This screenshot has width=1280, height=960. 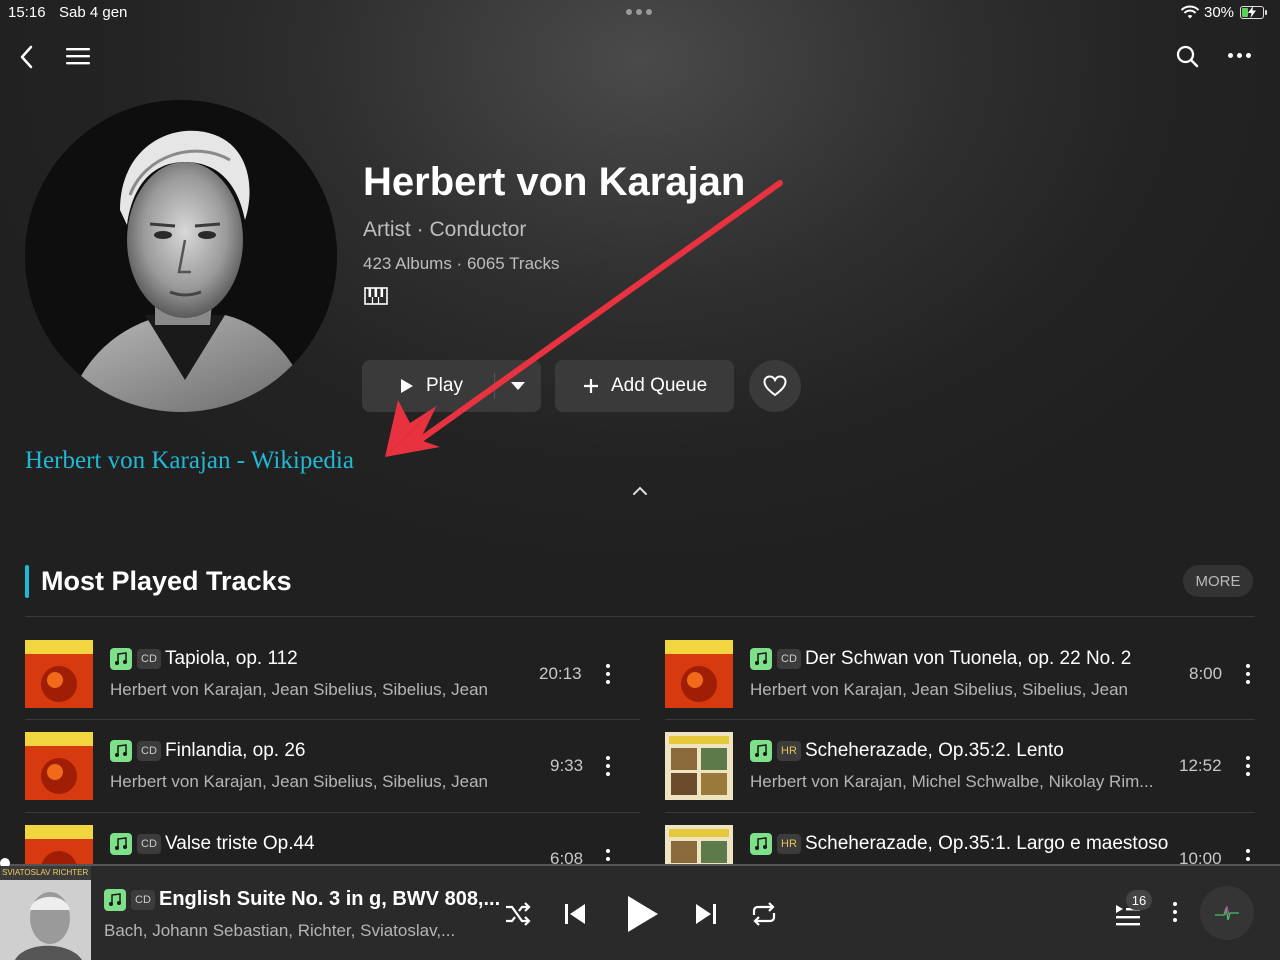 I want to click on section-accent-bar, so click(x=27, y=581).